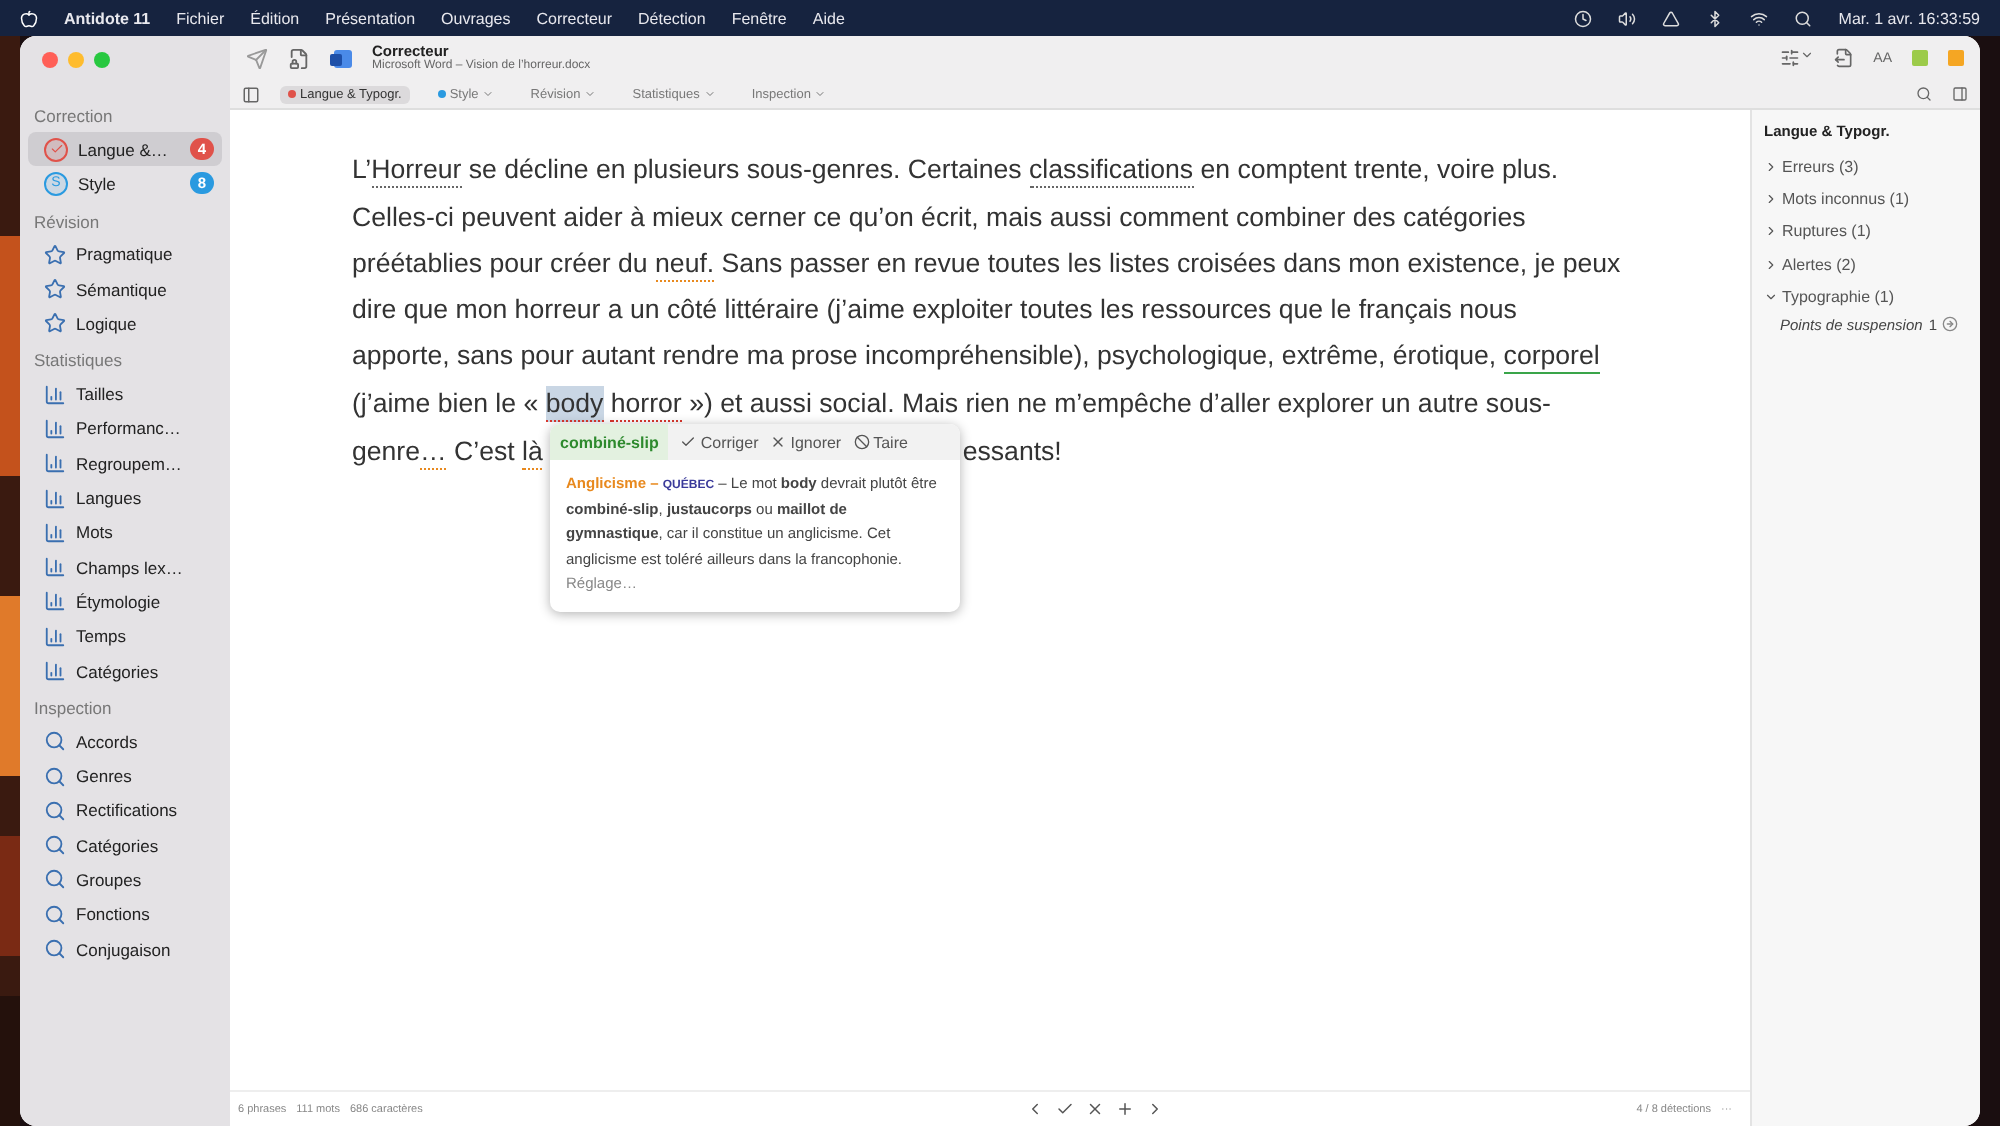 The width and height of the screenshot is (2000, 1126). Describe the element at coordinates (1872, 296) in the screenshot. I see `category-row: Typographie (1)` at that location.